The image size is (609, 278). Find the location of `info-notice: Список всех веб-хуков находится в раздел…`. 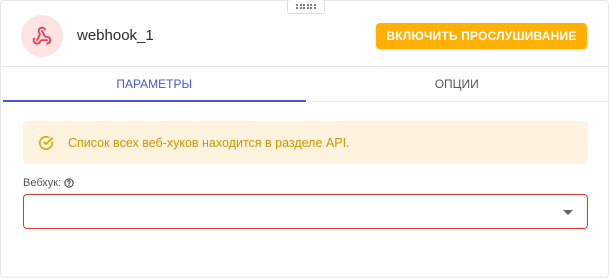

info-notice: Список всех веб-хуков находится в раздел… is located at coordinates (305, 142).